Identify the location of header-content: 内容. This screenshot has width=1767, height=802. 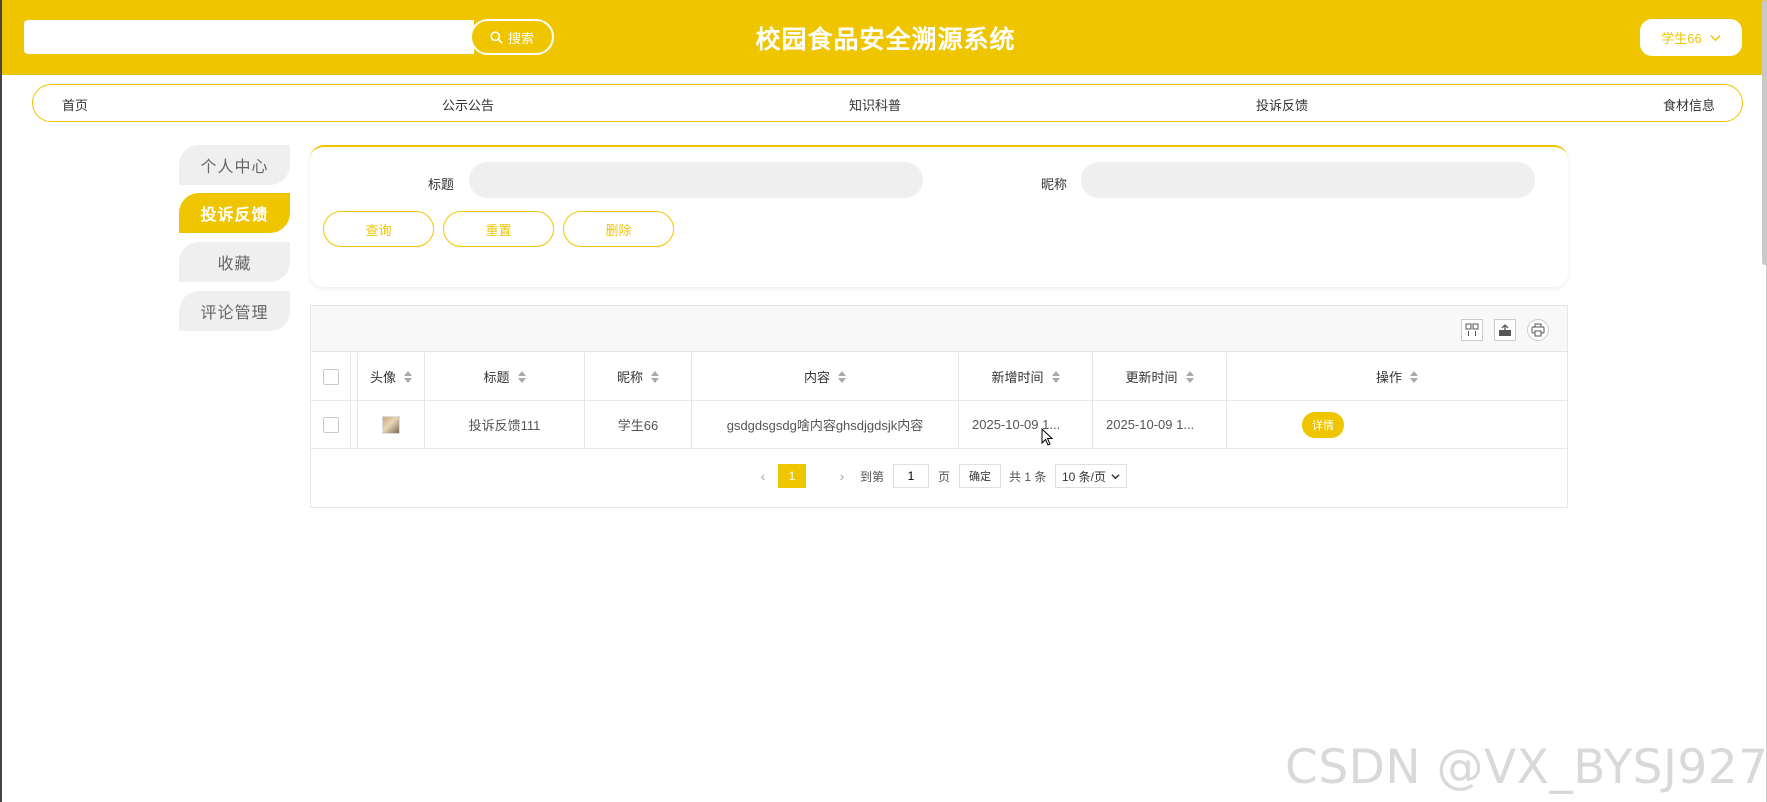
(825, 376).